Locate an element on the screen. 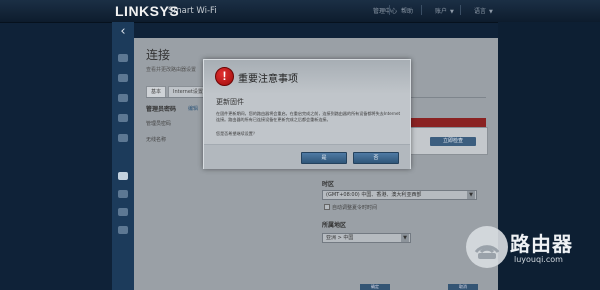 The width and height of the screenshot is (600, 290). region-label: 所属地区 is located at coordinates (334, 225).